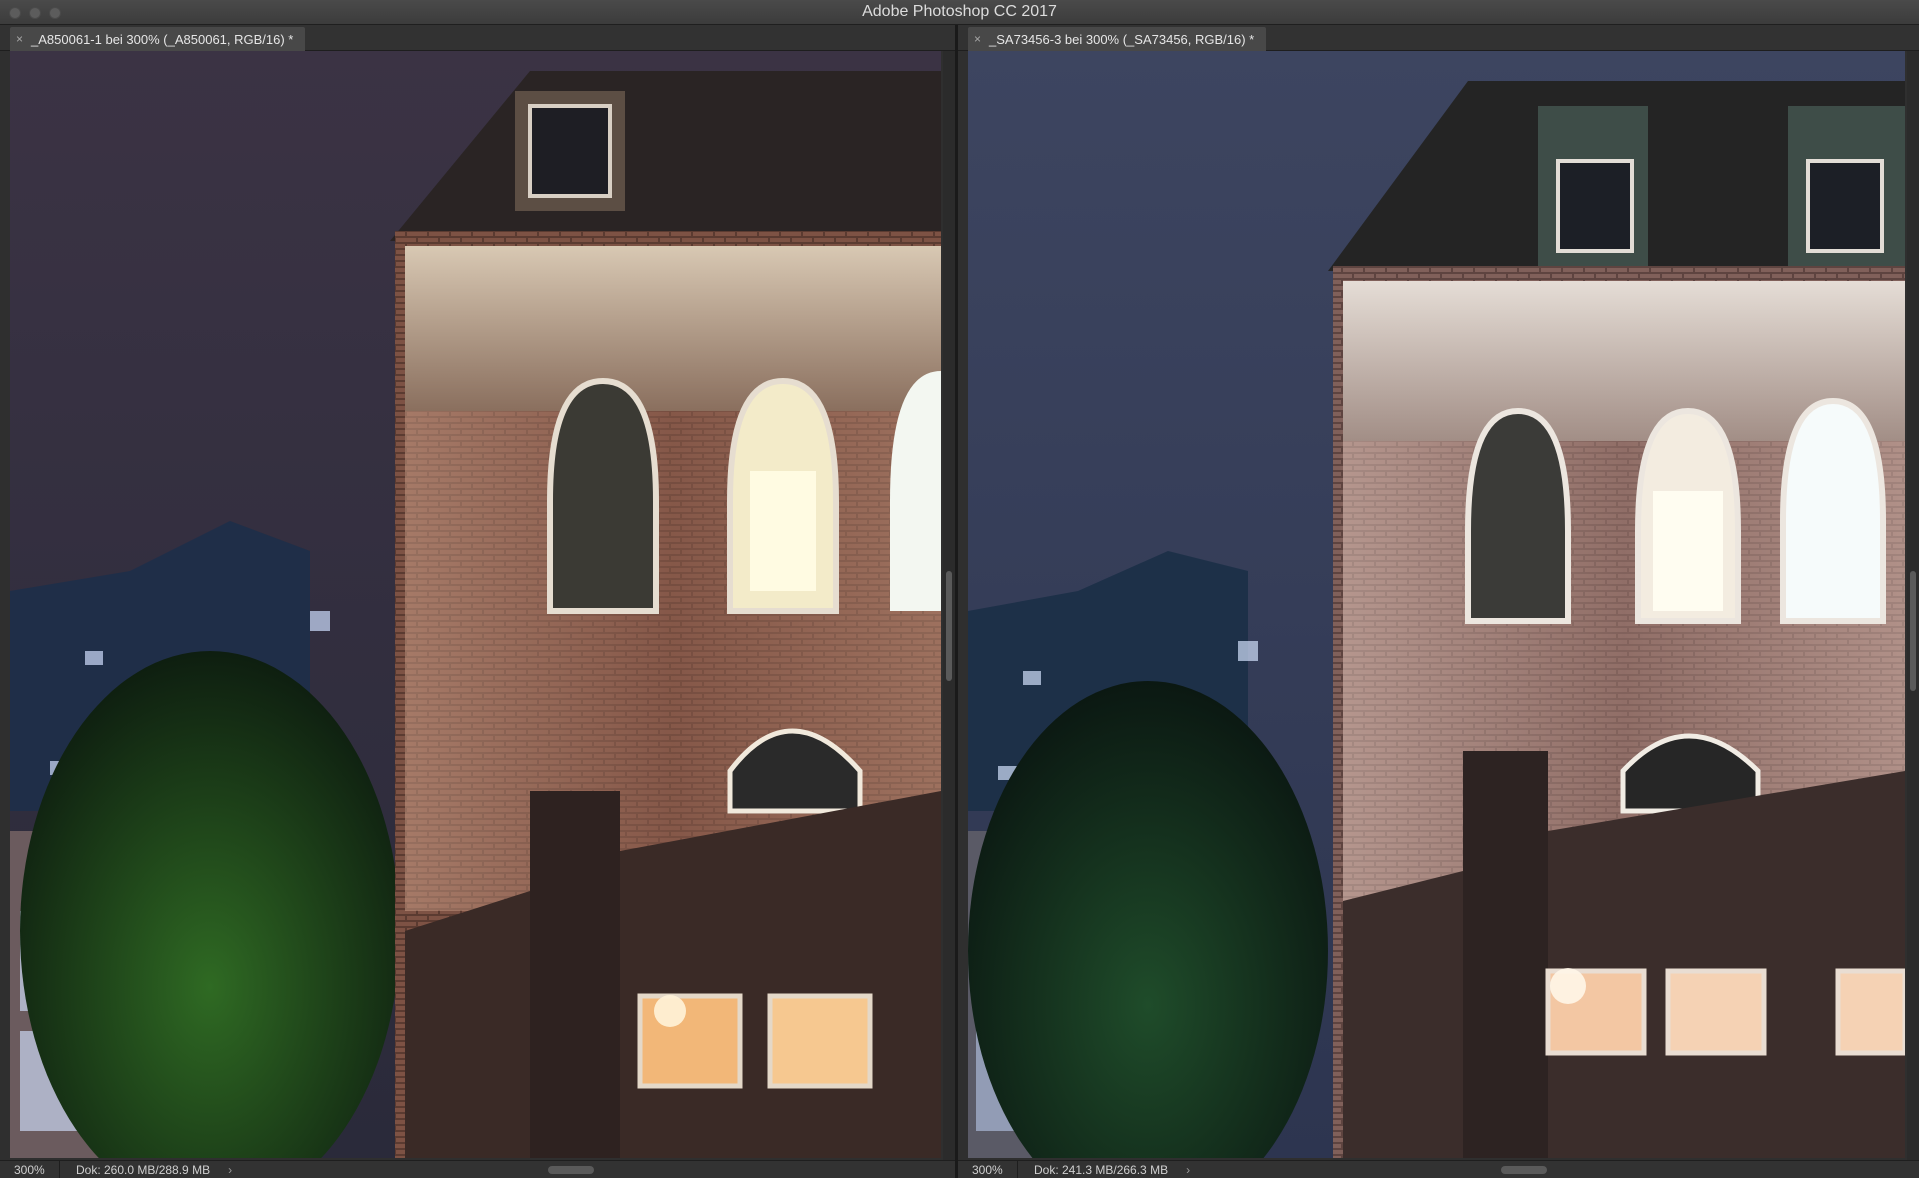  What do you see at coordinates (477, 1169) in the screenshot?
I see `status-bar: 300% Dok: 260.0 MB/288.9 MB ›` at bounding box center [477, 1169].